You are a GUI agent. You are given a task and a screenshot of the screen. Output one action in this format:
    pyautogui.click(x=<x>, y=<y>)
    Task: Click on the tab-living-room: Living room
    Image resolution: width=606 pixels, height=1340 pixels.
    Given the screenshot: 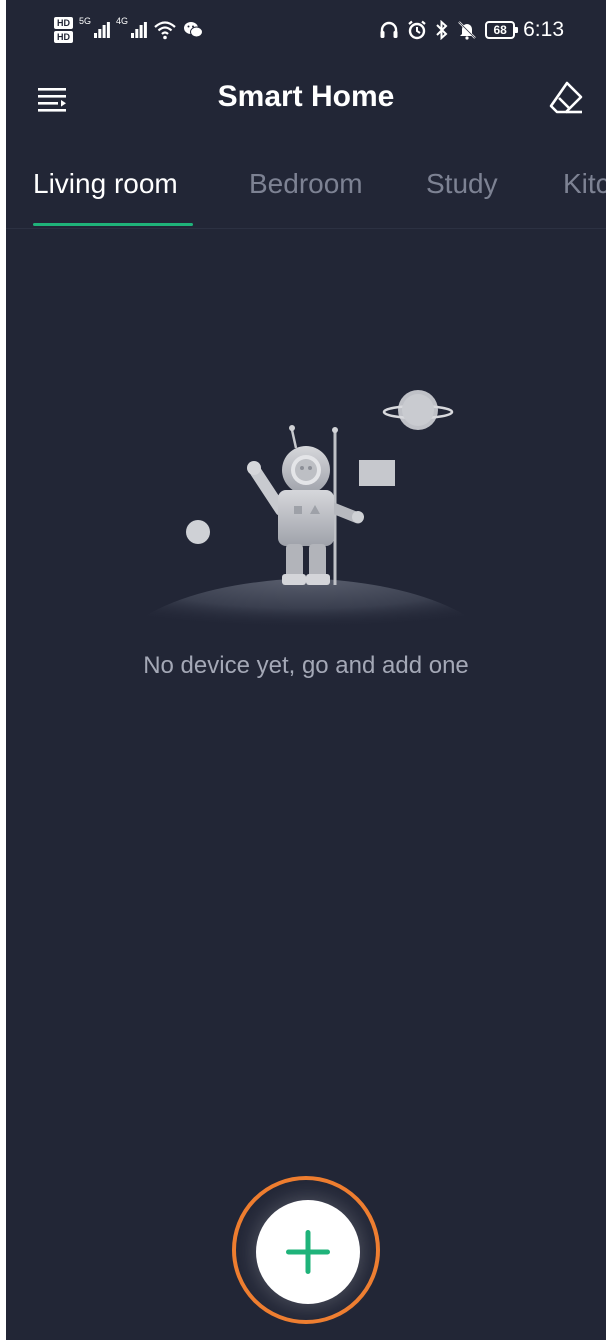 What is the action you would take?
    pyautogui.click(x=105, y=184)
    